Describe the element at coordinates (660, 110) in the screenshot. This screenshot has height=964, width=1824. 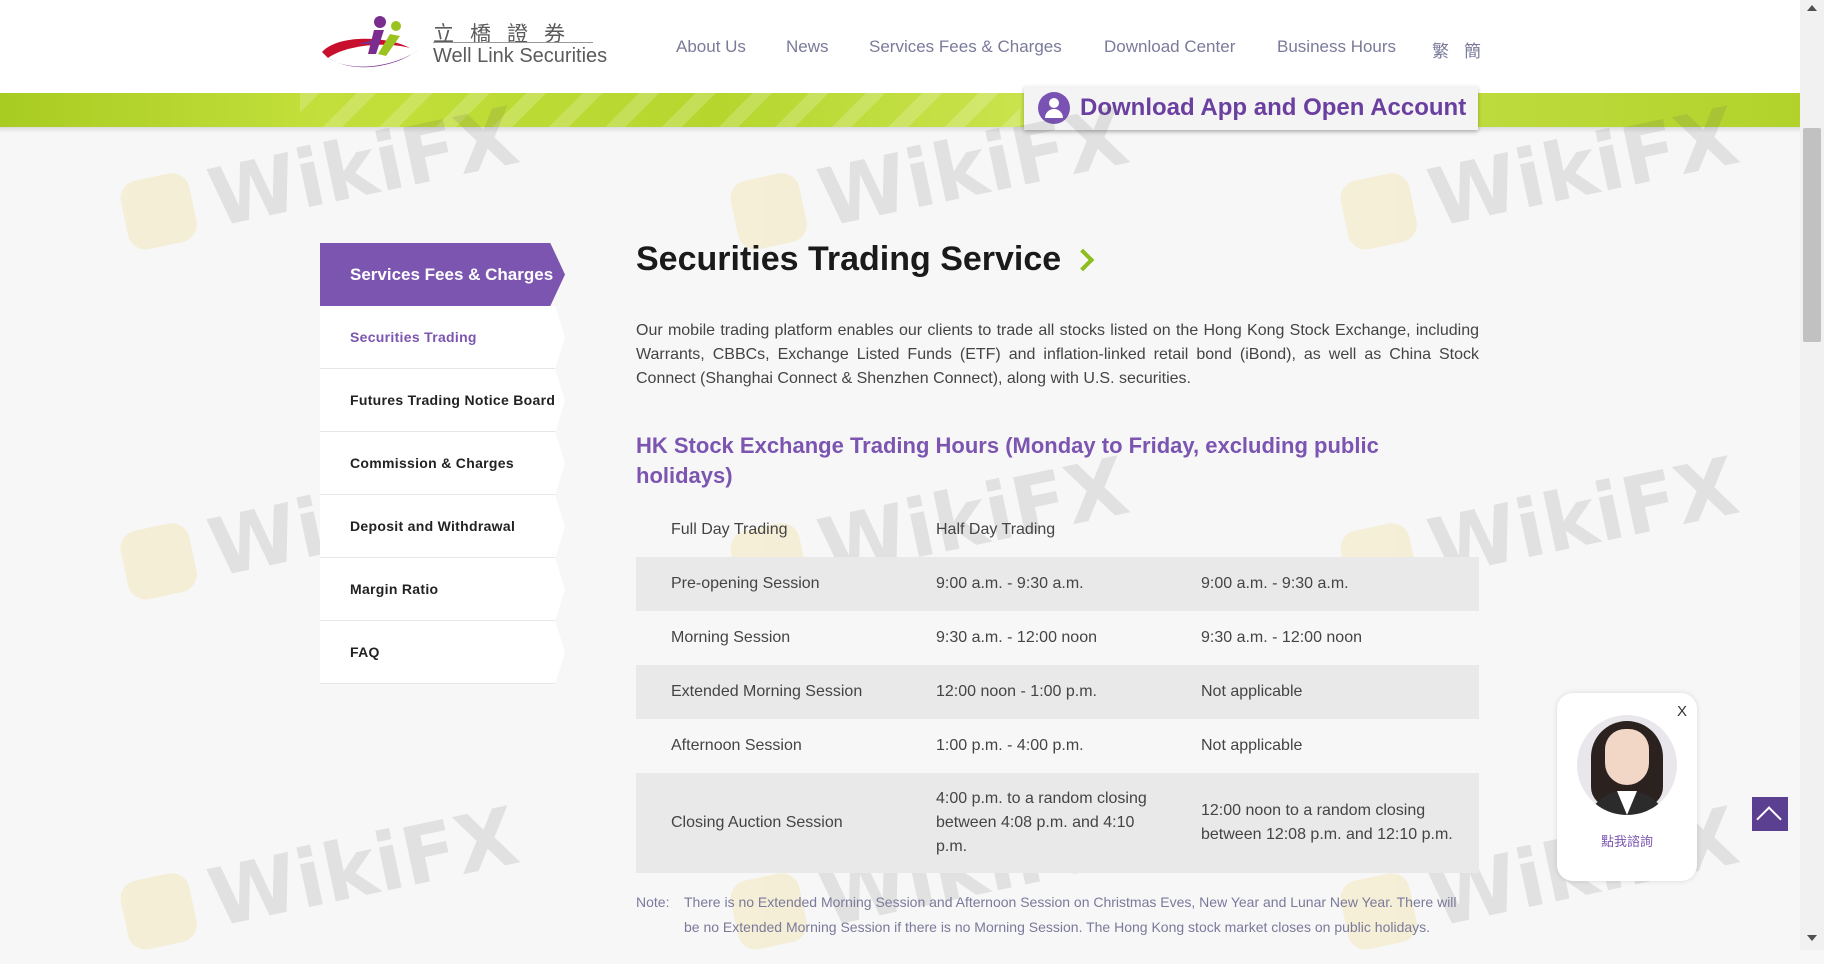
I see `banner-pattern` at that location.